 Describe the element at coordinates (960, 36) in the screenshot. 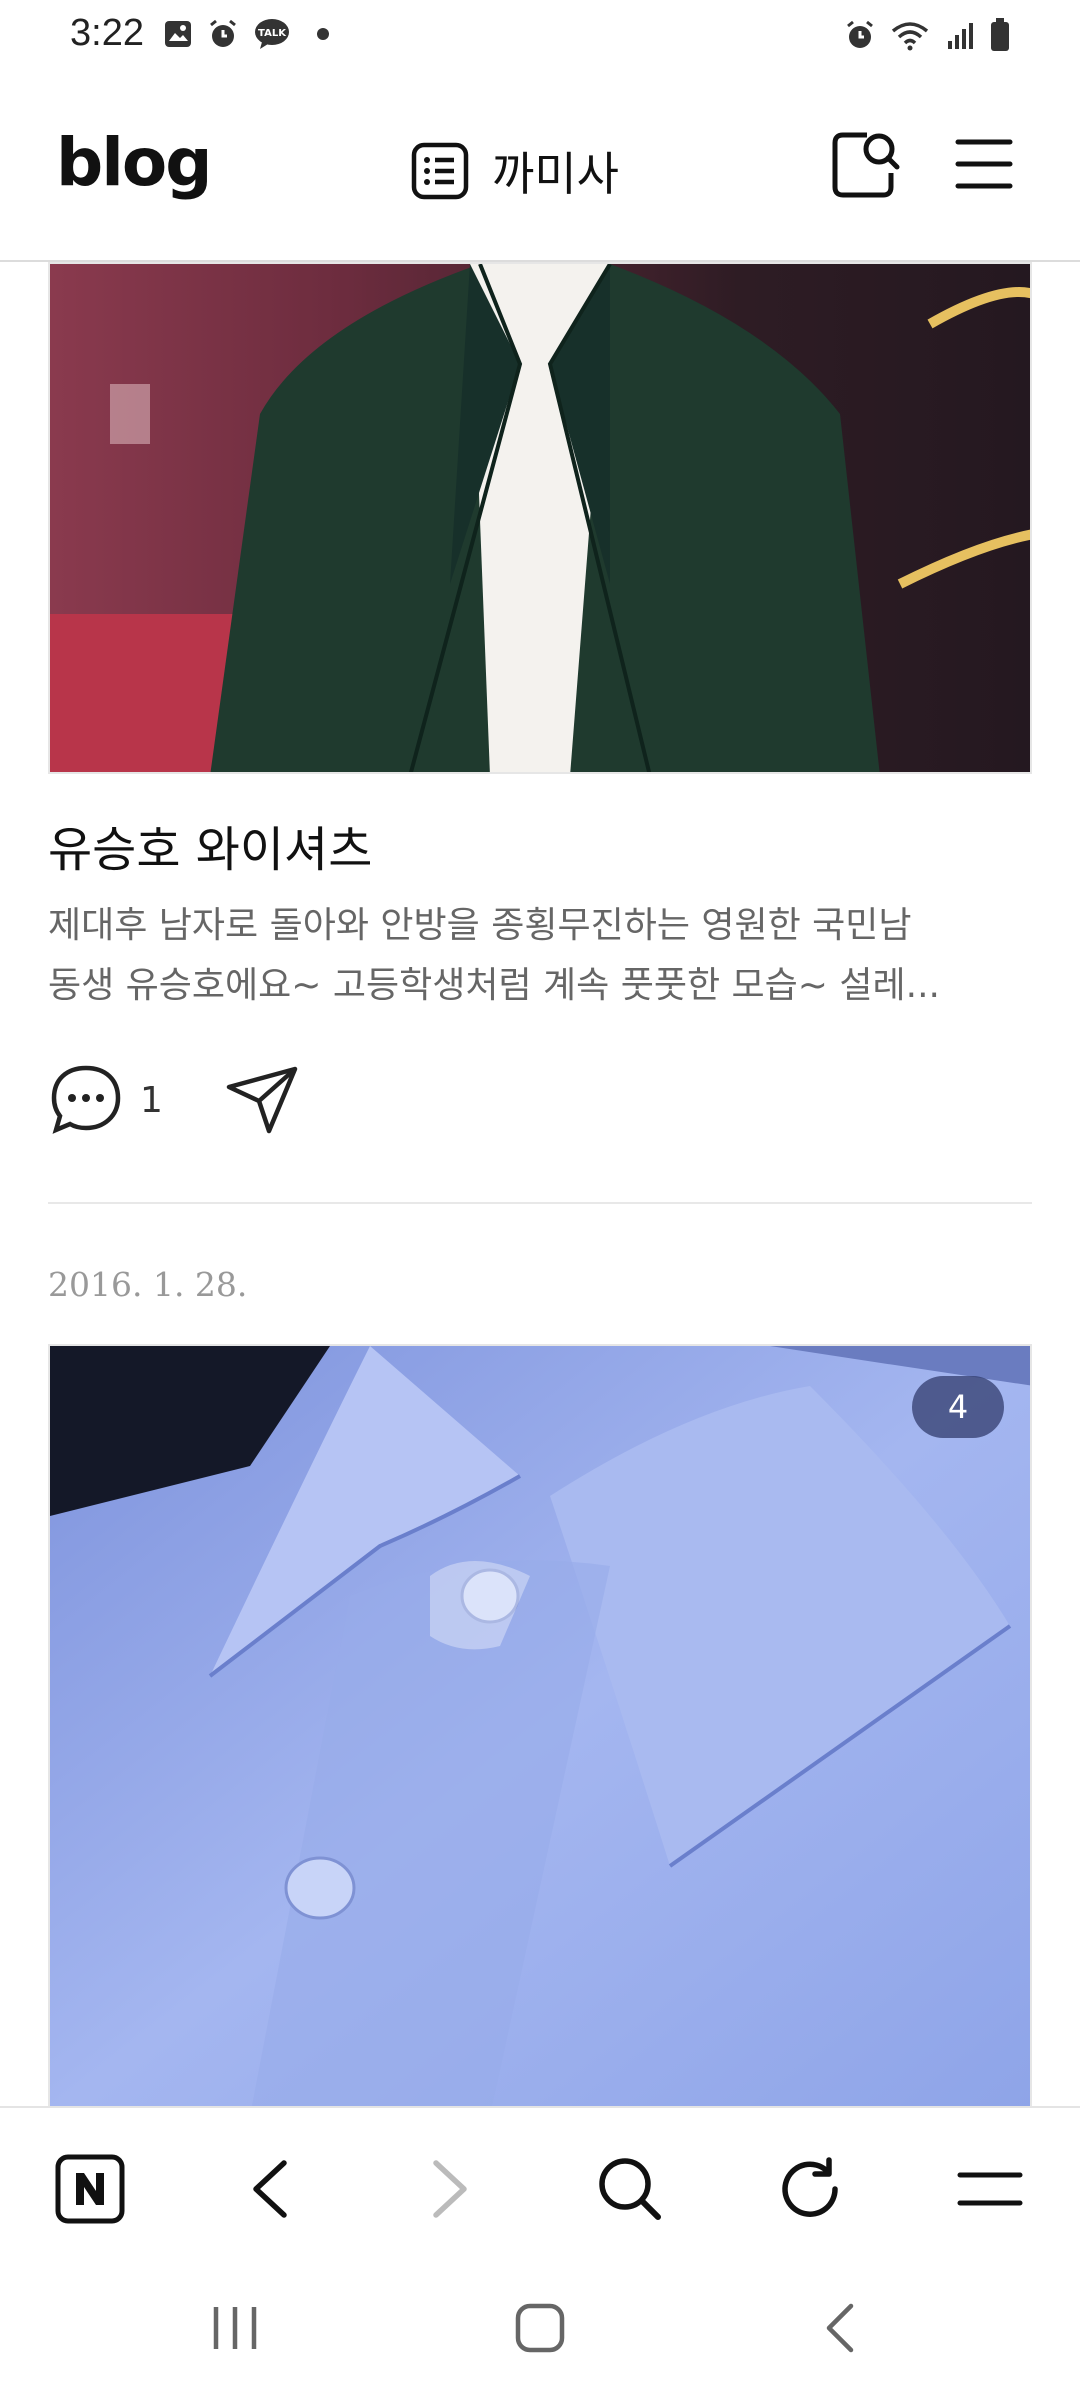

I see `signal-icon` at that location.